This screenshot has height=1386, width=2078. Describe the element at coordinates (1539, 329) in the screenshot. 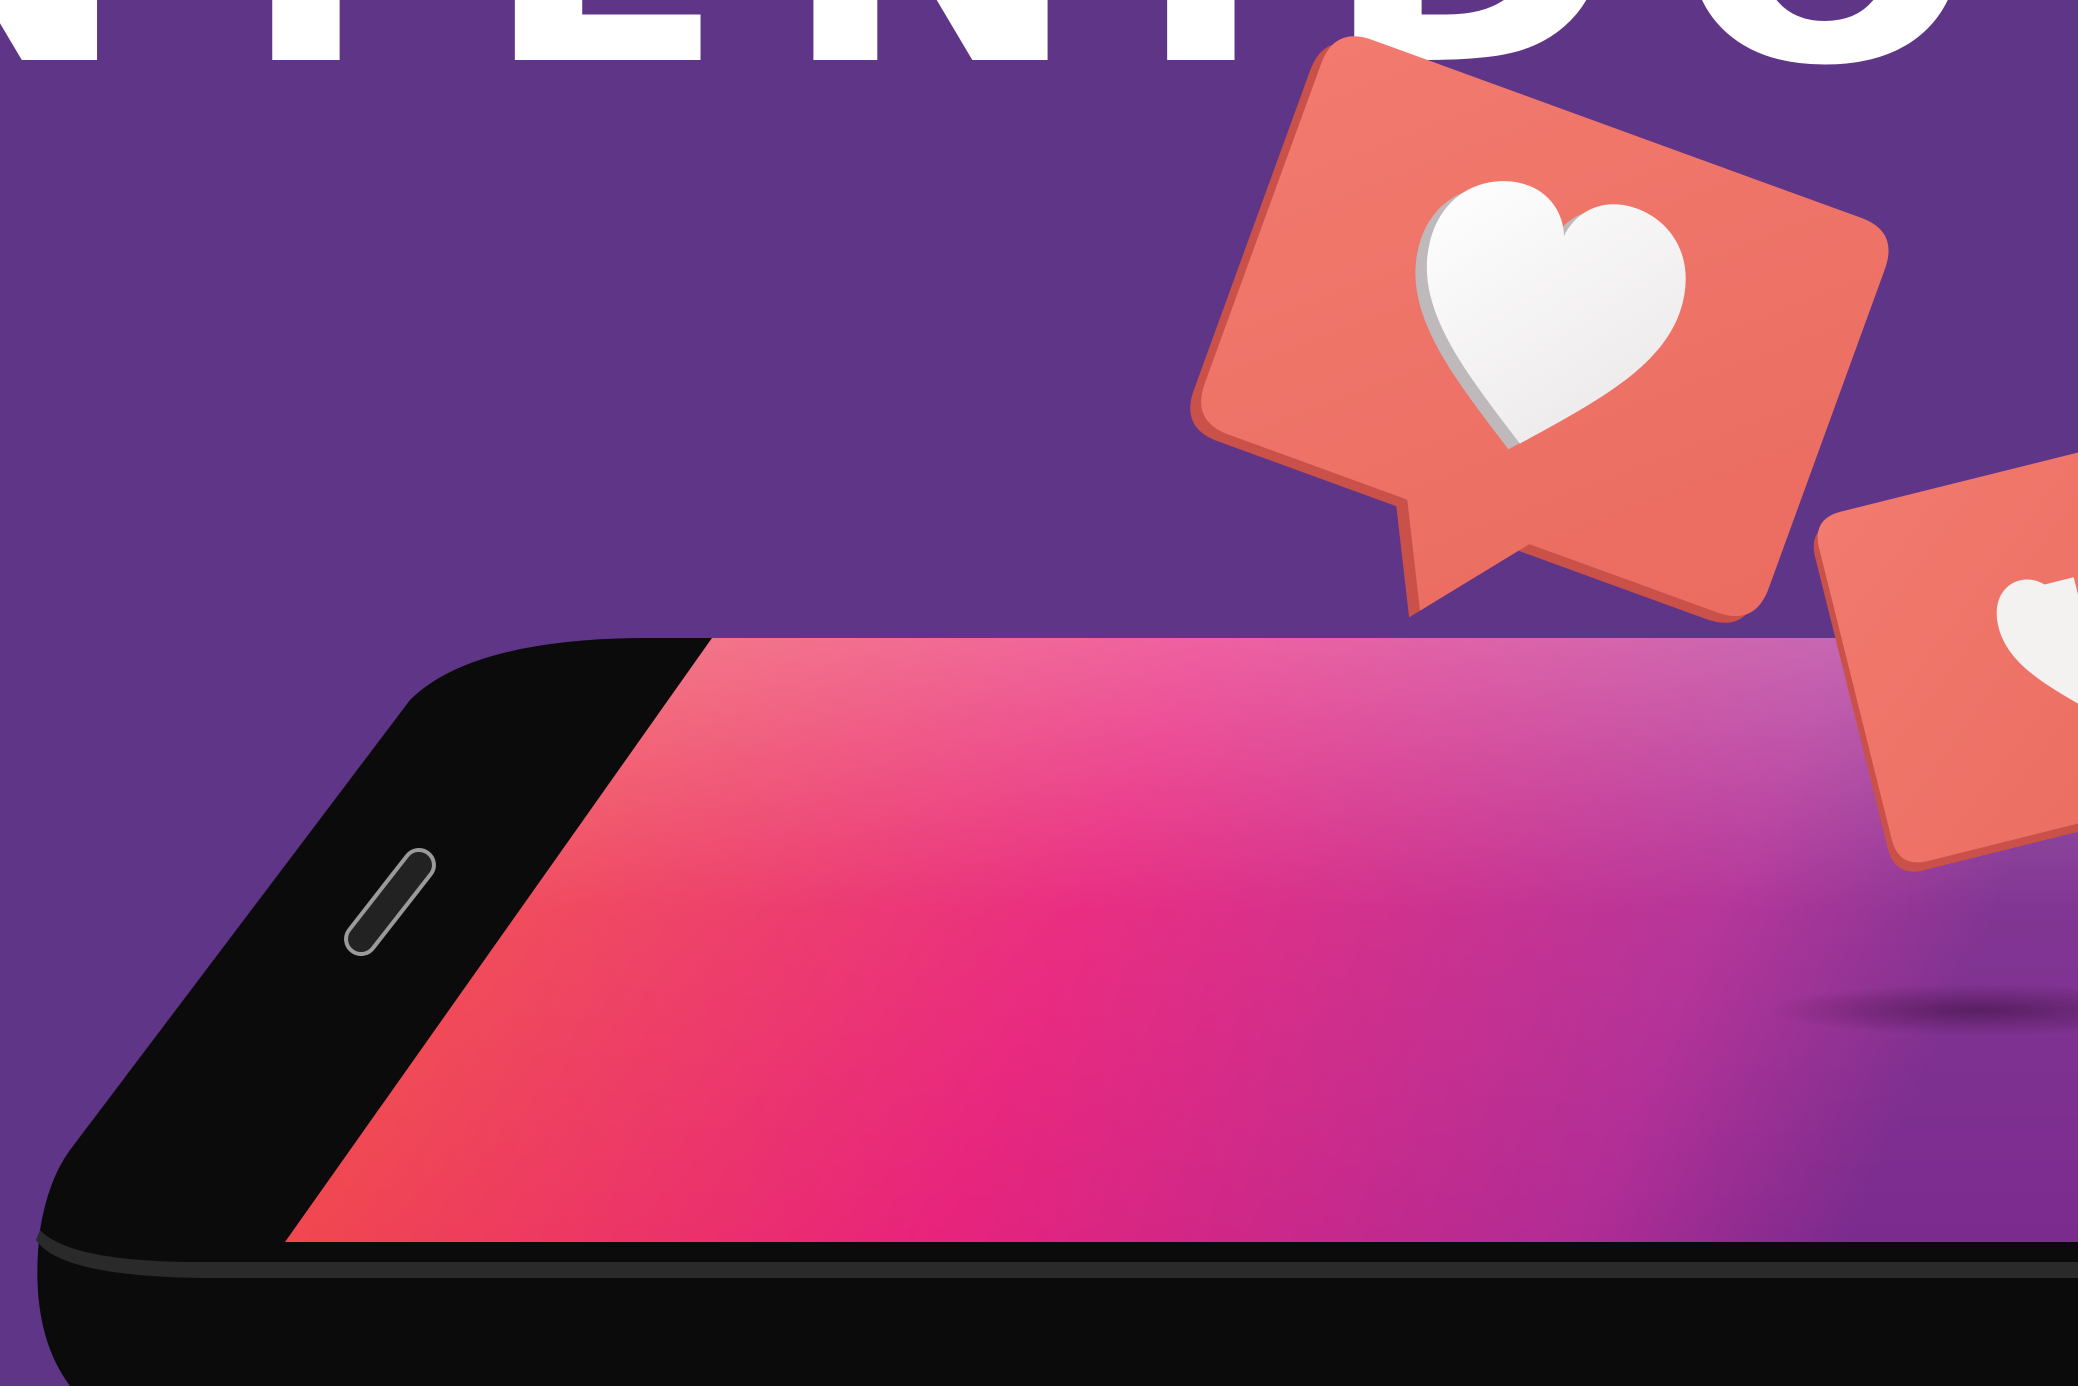

I see `like-bubble-icon` at that location.